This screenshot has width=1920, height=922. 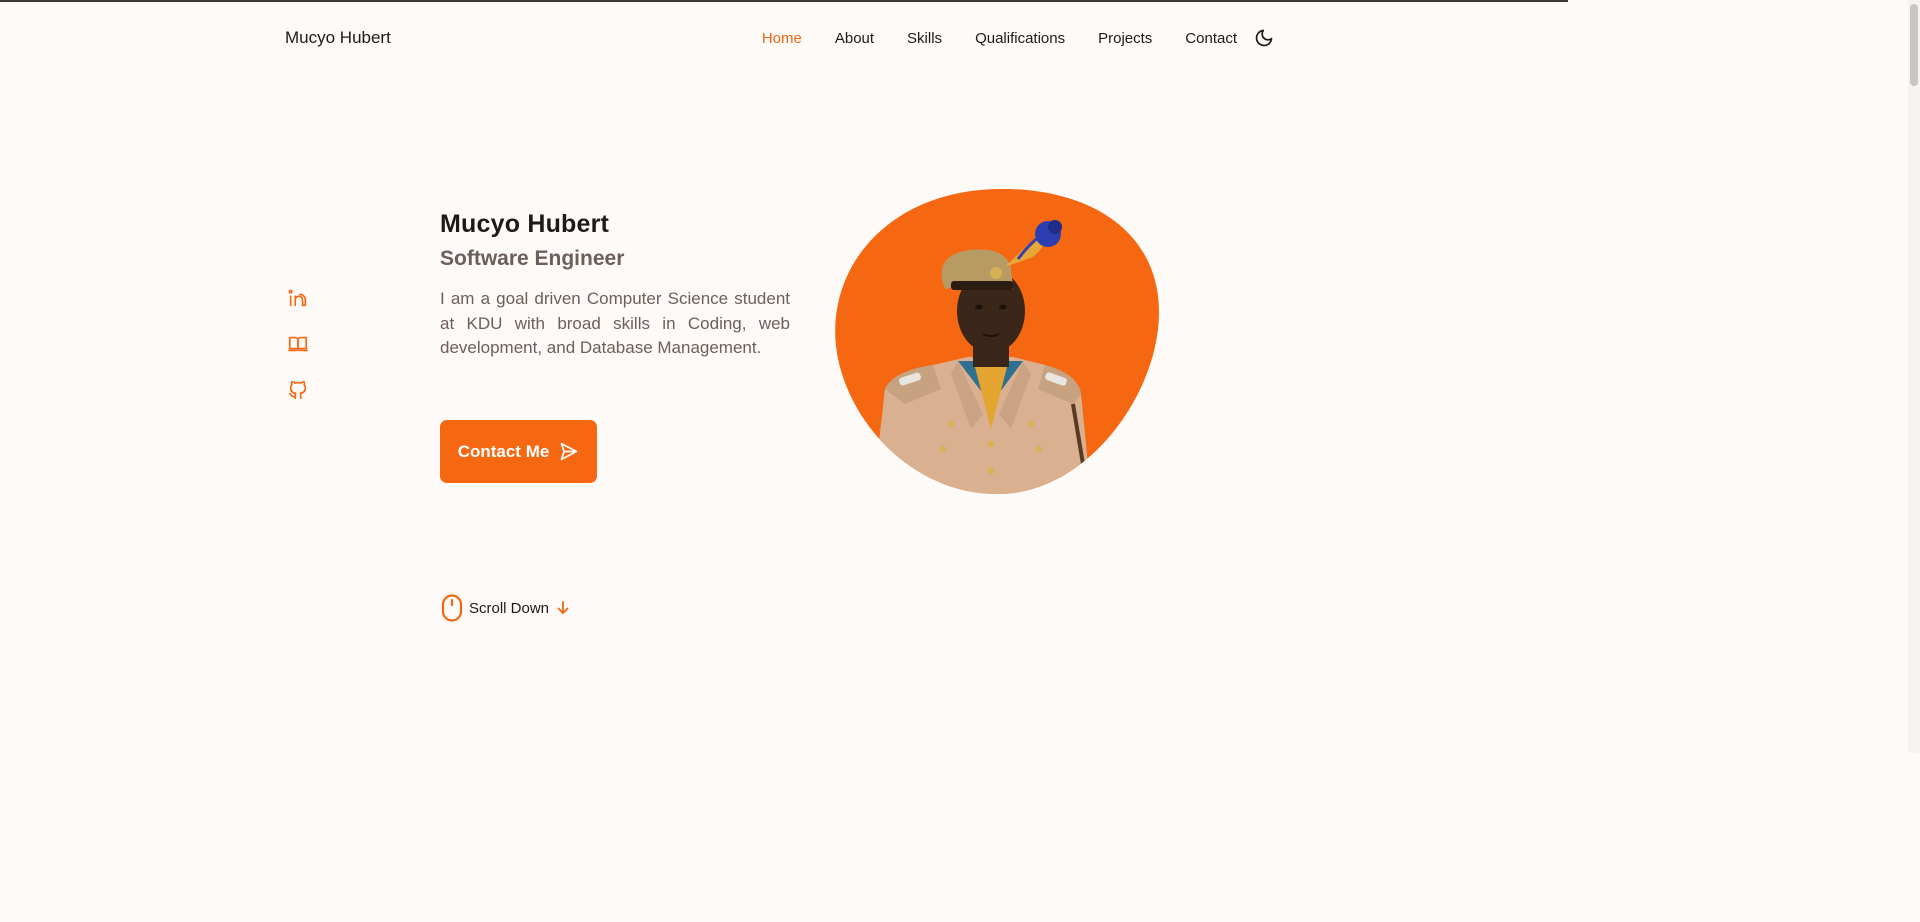 What do you see at coordinates (532, 258) in the screenshot?
I see `hero-subtitle: Software Engineer` at bounding box center [532, 258].